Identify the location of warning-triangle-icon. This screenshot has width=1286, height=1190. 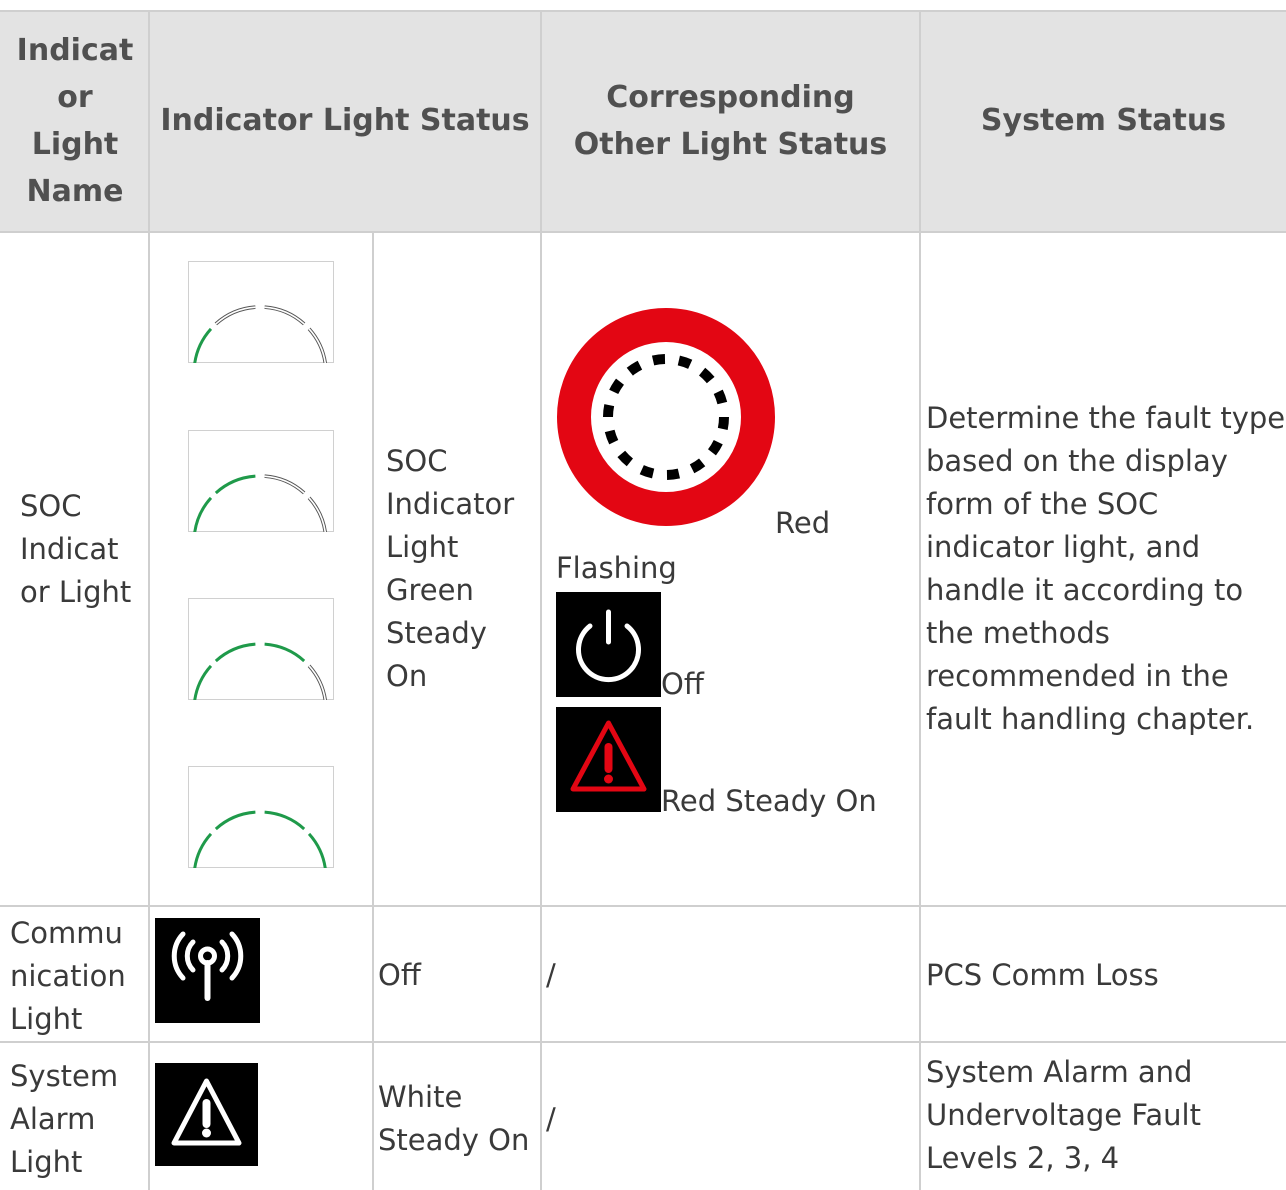
(608, 759).